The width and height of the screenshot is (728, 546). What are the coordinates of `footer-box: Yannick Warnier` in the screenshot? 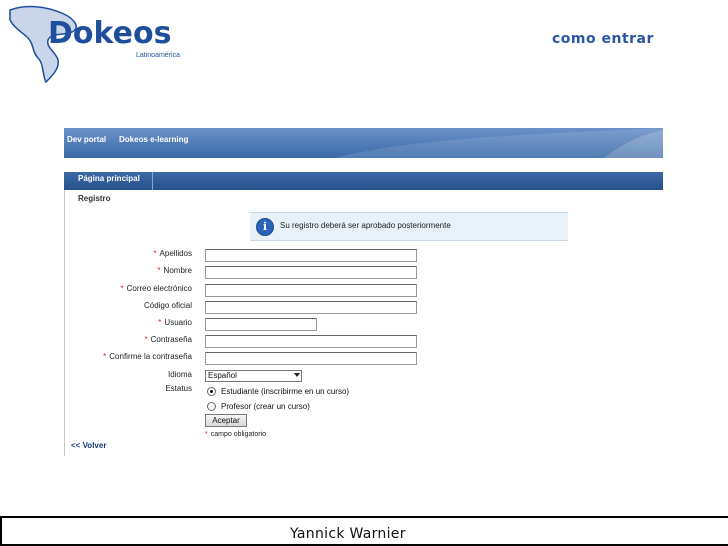 It's located at (364, 531).